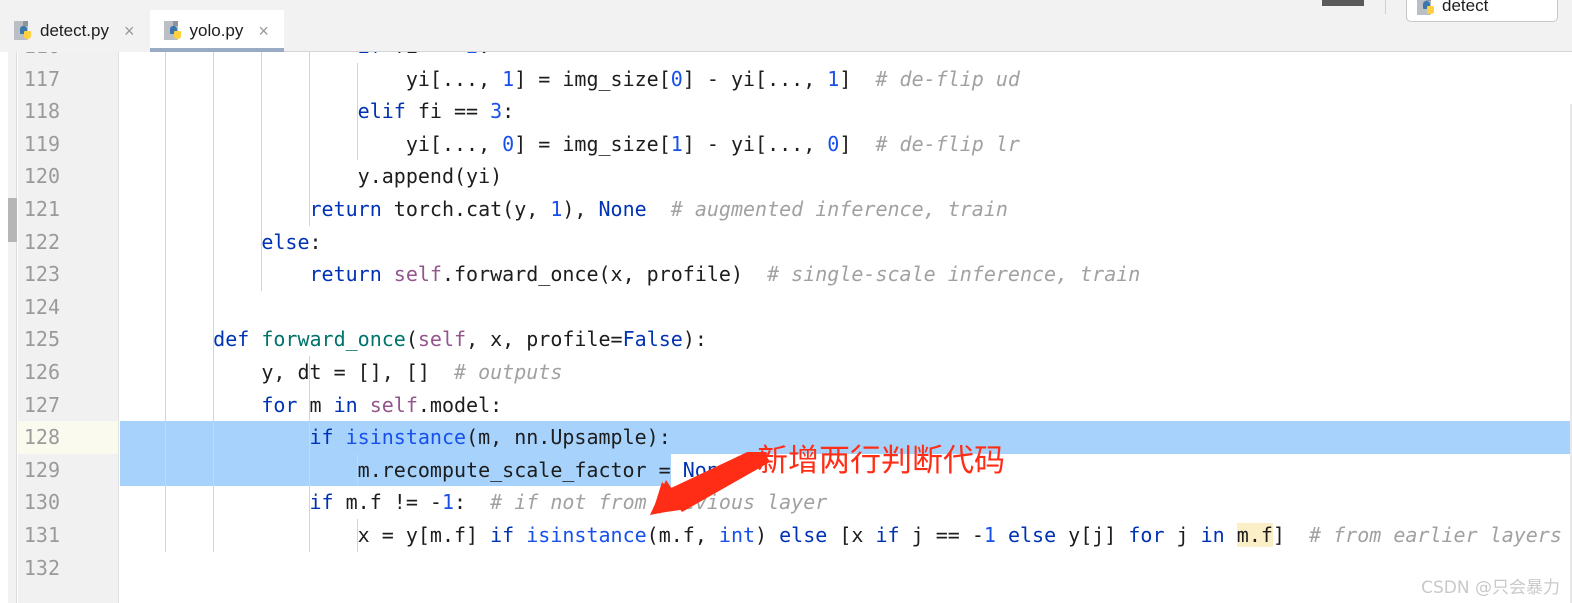 The height and width of the screenshot is (603, 1572). What do you see at coordinates (845, 57) in the screenshot?
I see `code-line: if fi == 2:` at bounding box center [845, 57].